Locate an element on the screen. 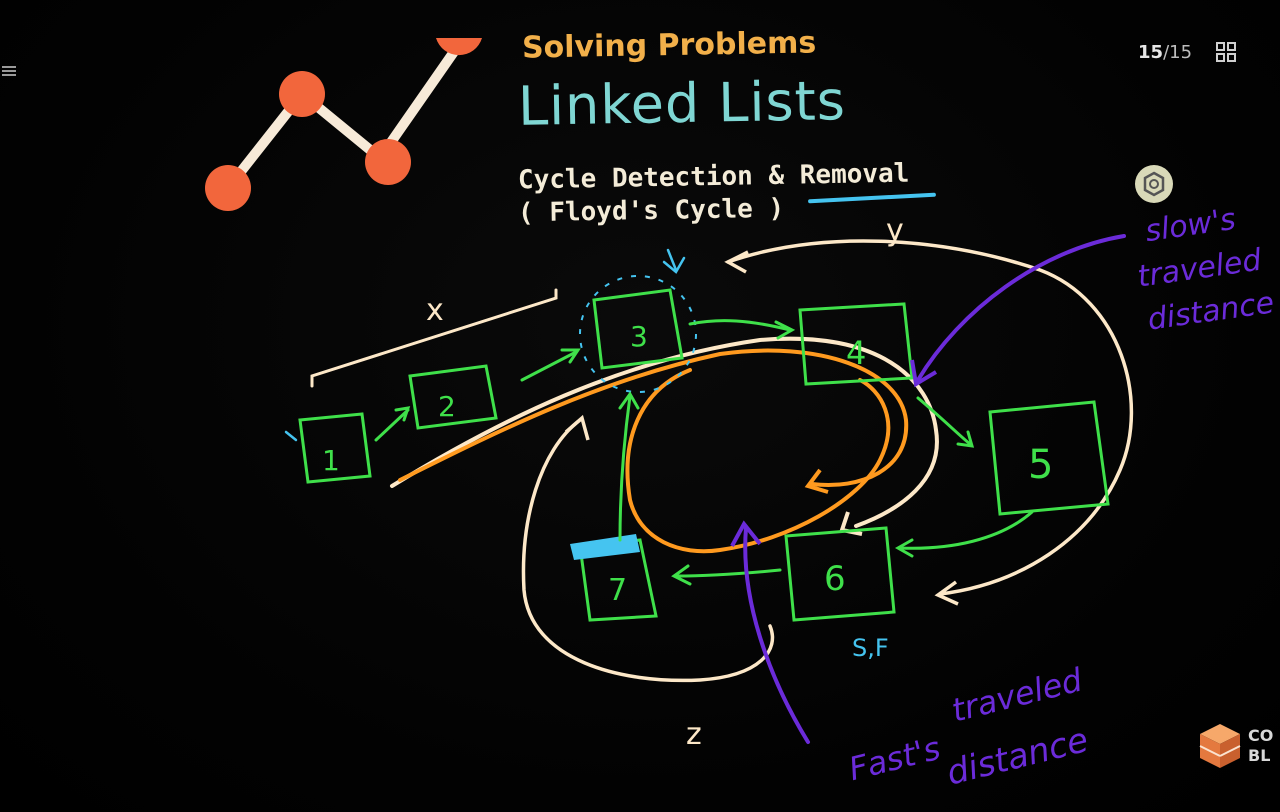 The height and width of the screenshot is (812, 1280). label-y: y is located at coordinates (895, 230).